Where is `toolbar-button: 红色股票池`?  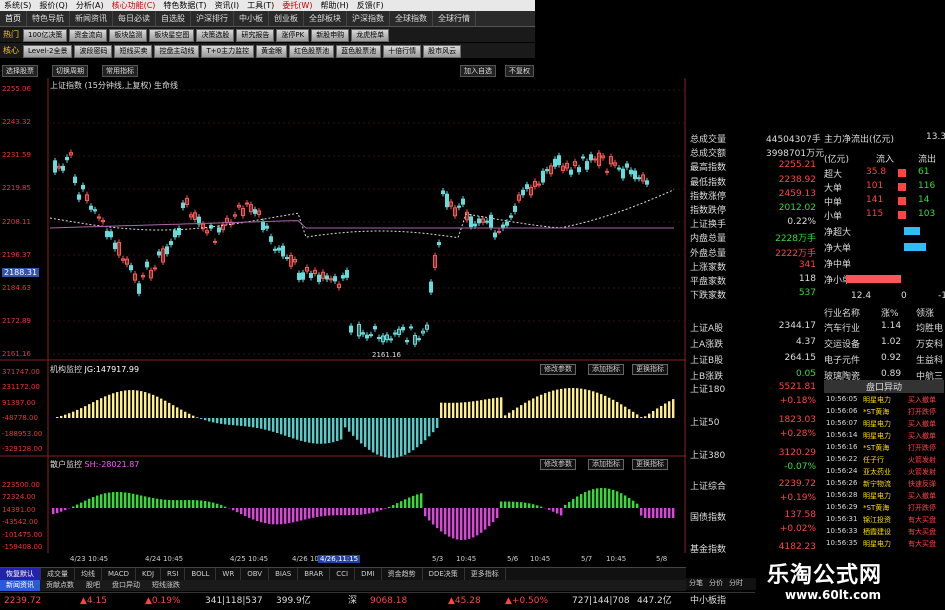 toolbar-button: 红色股票池 is located at coordinates (311, 51).